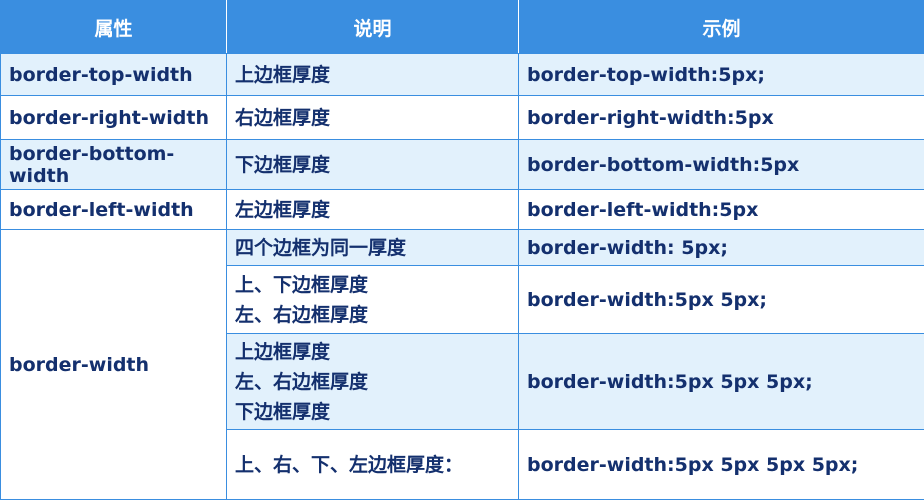 The width and height of the screenshot is (924, 500). I want to click on property-cell: border-top-width, so click(114, 75).